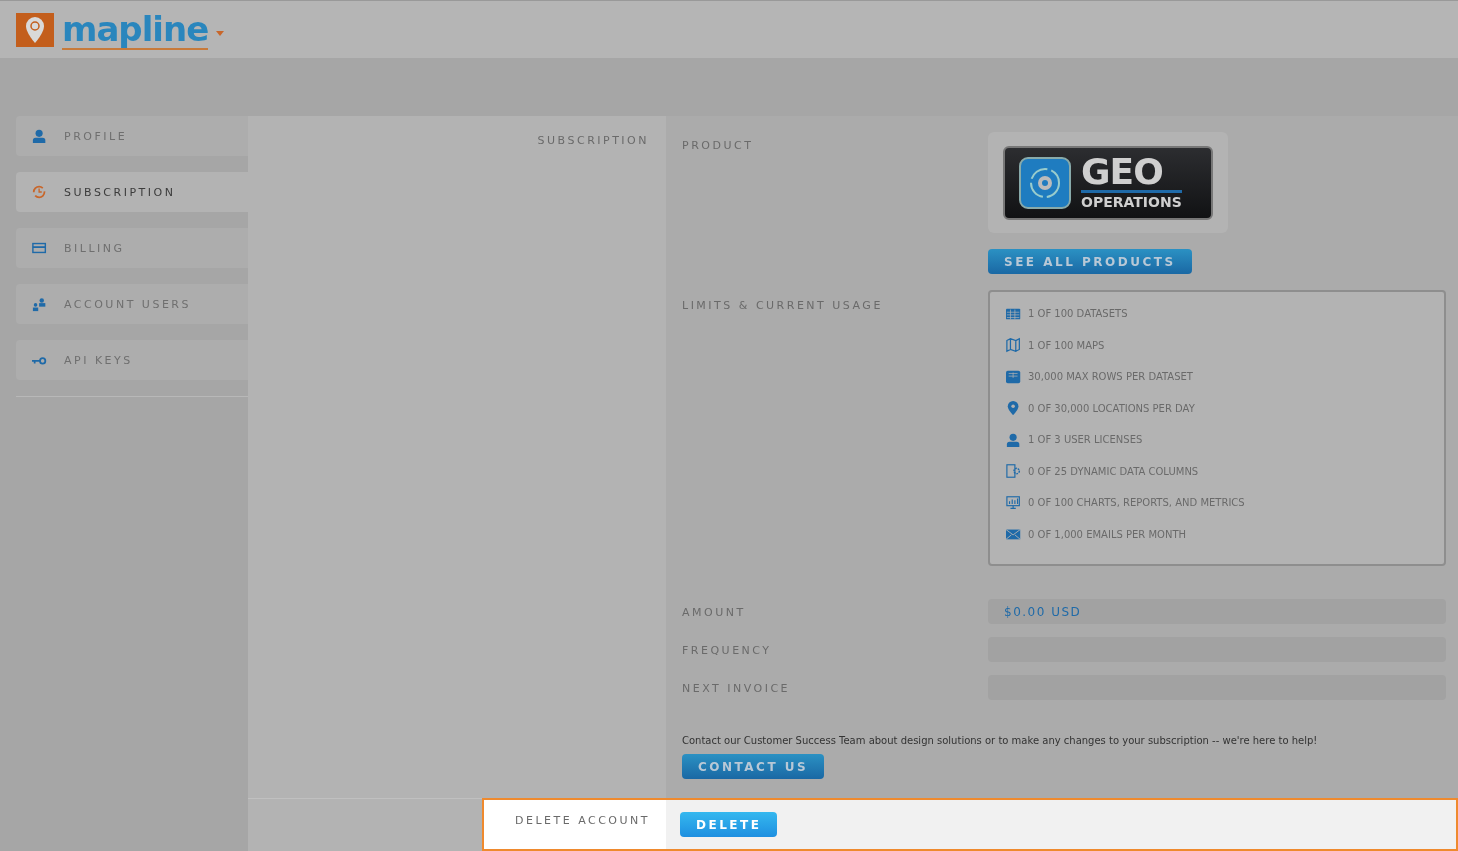 This screenshot has width=1458, height=851. What do you see at coordinates (582, 821) in the screenshot?
I see `delete-account-label: DELETE ACCOUNT` at bounding box center [582, 821].